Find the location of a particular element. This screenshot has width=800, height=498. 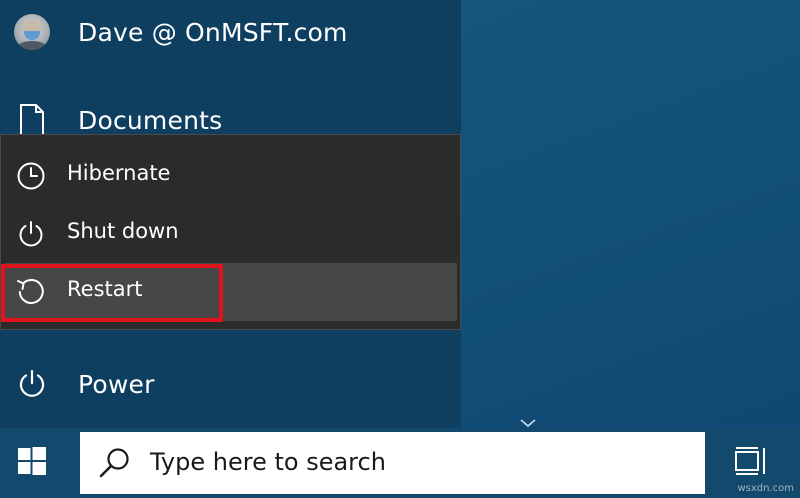

windows-logo-icon is located at coordinates (32, 463).